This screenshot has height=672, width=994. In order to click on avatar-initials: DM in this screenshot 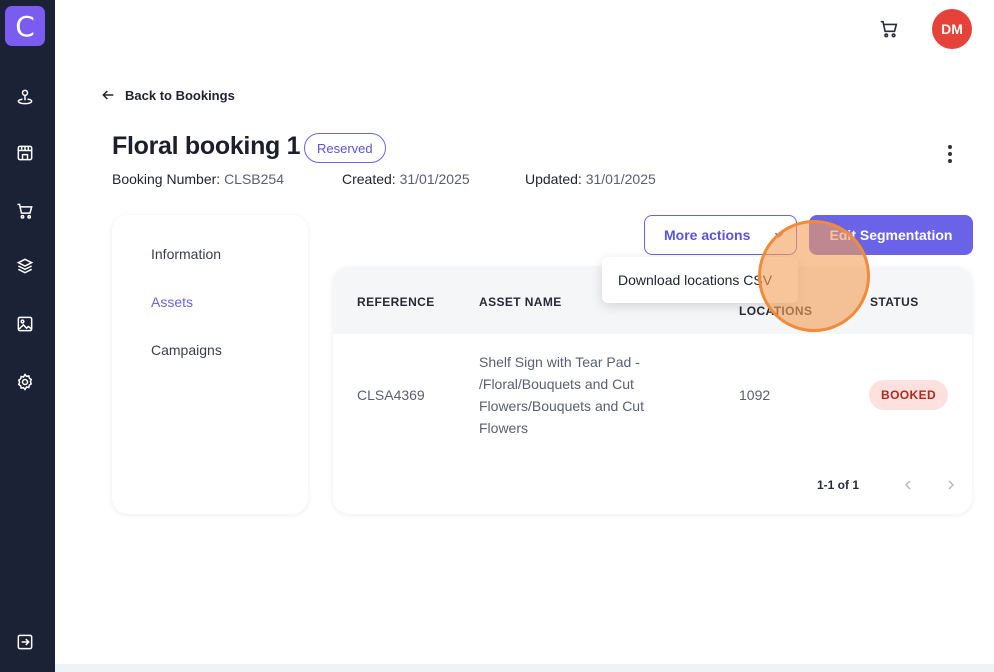, I will do `click(952, 29)`.